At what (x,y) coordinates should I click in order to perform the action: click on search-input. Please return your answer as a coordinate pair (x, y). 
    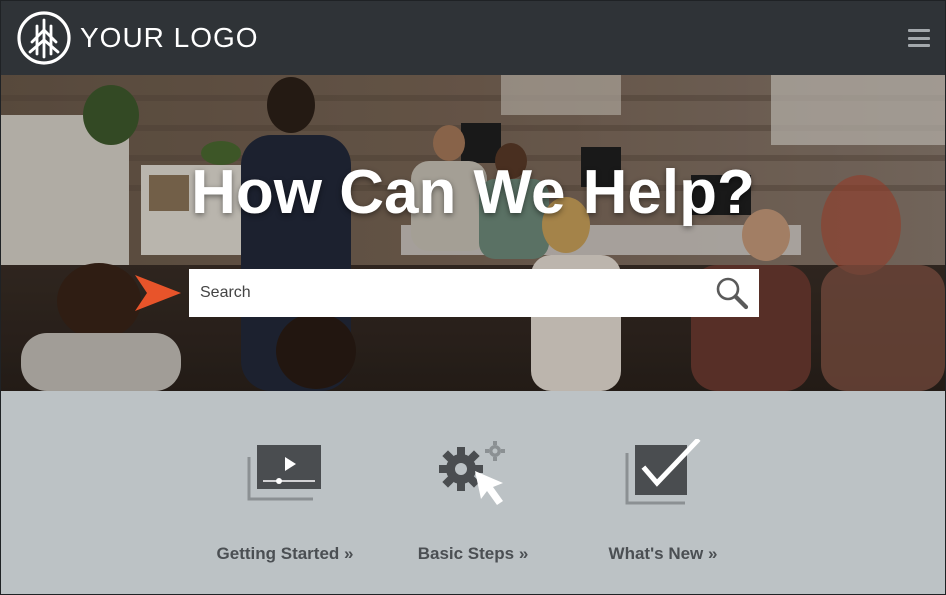
    Looking at the image, I should click on (452, 293).